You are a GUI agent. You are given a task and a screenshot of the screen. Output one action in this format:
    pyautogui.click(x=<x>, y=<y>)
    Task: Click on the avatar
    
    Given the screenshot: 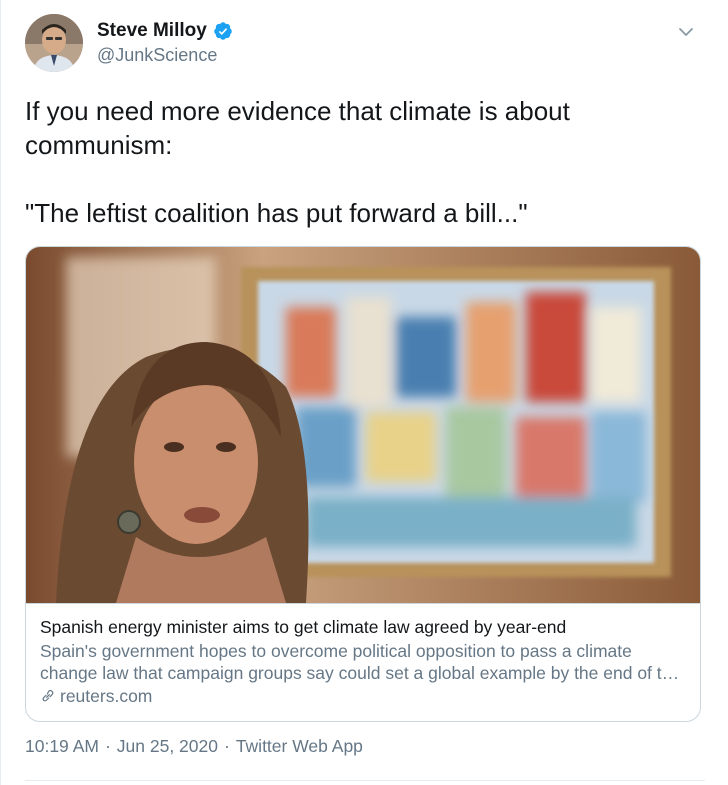 What is the action you would take?
    pyautogui.click(x=54, y=43)
    